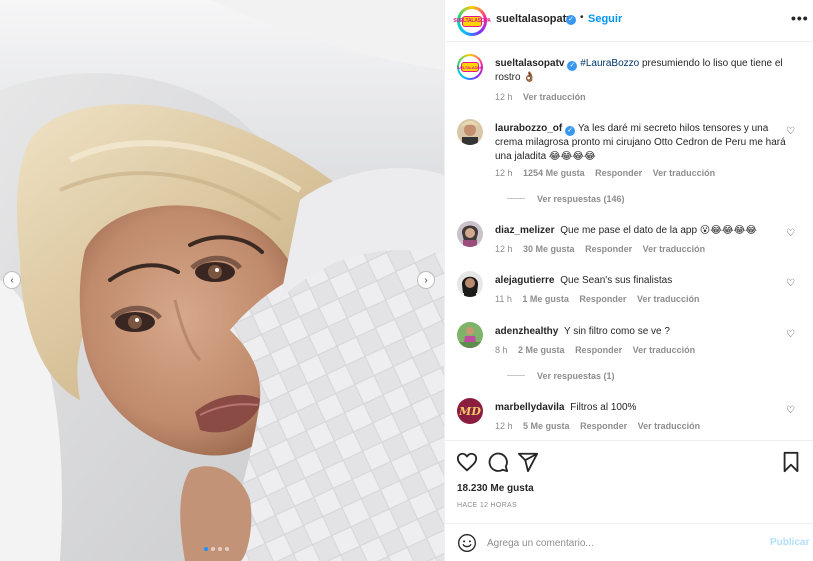 The height and width of the screenshot is (561, 813). Describe the element at coordinates (529, 407) in the screenshot. I see `comment-username: marbellydavila` at that location.